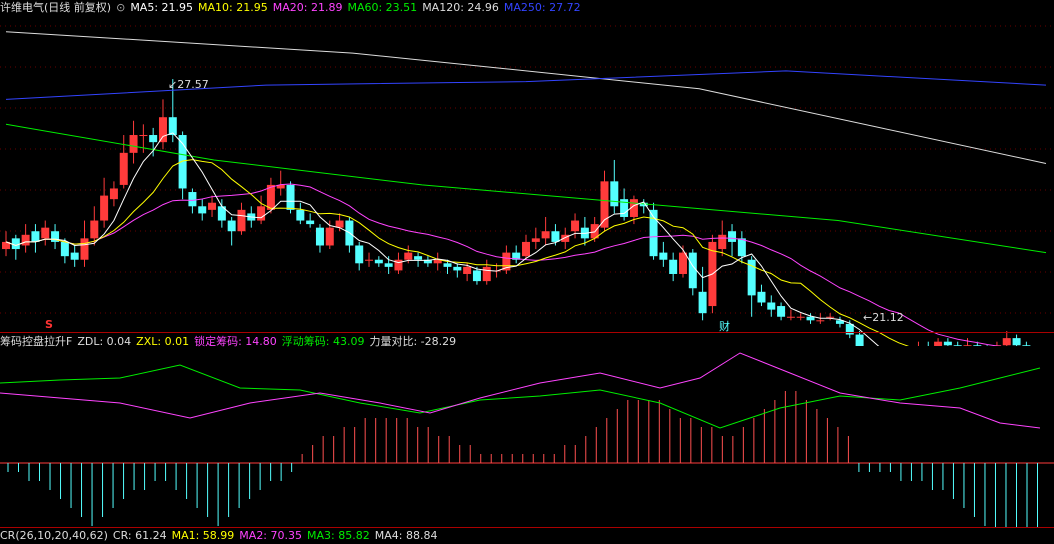  What do you see at coordinates (542, 7) in the screenshot?
I see `ma-legend-item-5: MA250: 27.72` at bounding box center [542, 7].